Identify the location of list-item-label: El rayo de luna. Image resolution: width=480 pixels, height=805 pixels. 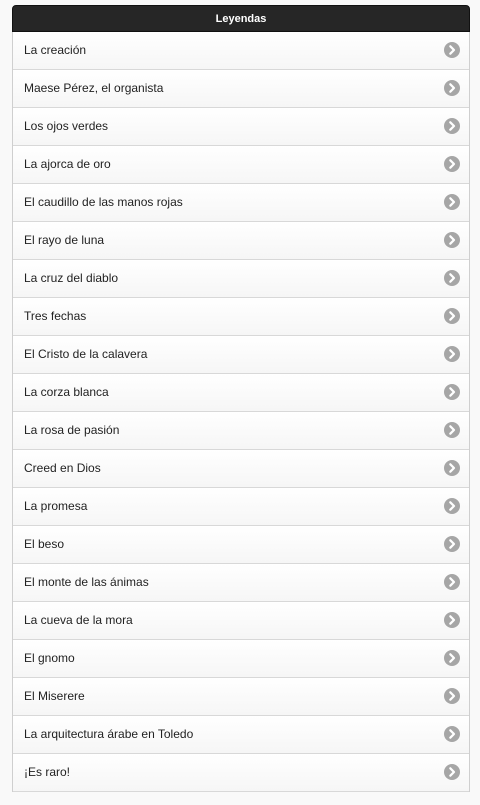
(64, 240).